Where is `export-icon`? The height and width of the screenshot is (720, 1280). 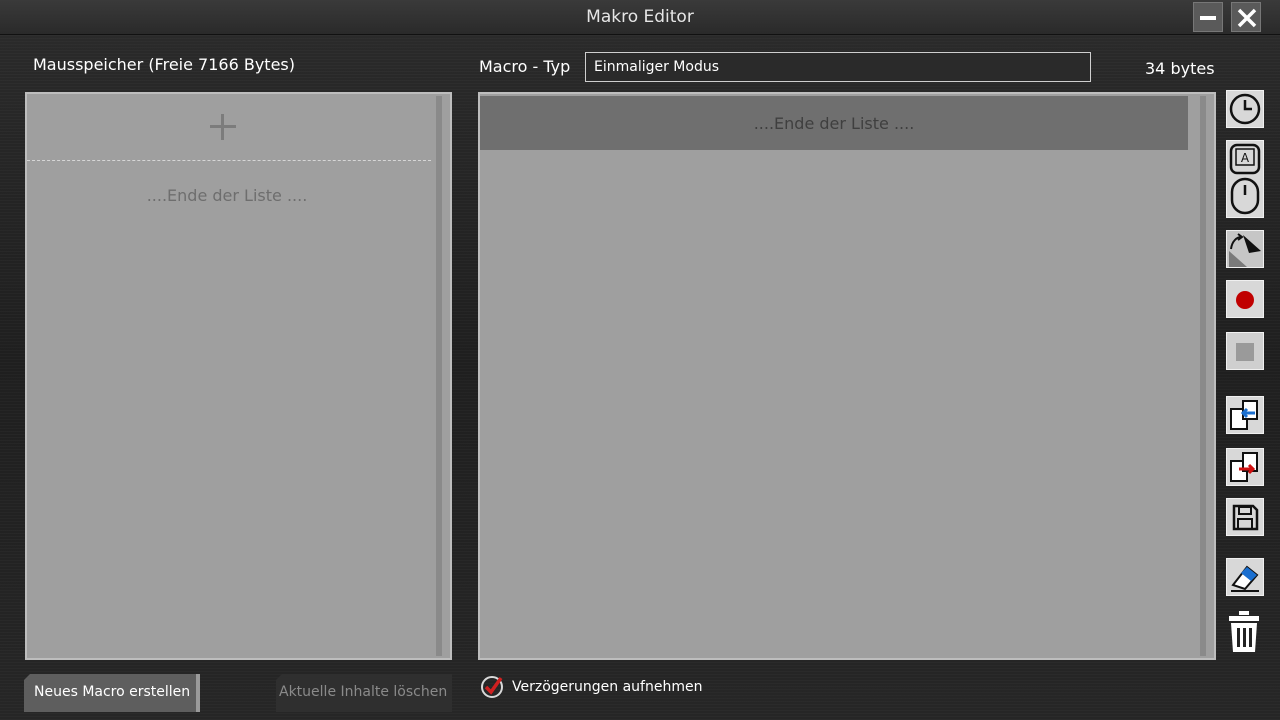 export-icon is located at coordinates (1244, 467).